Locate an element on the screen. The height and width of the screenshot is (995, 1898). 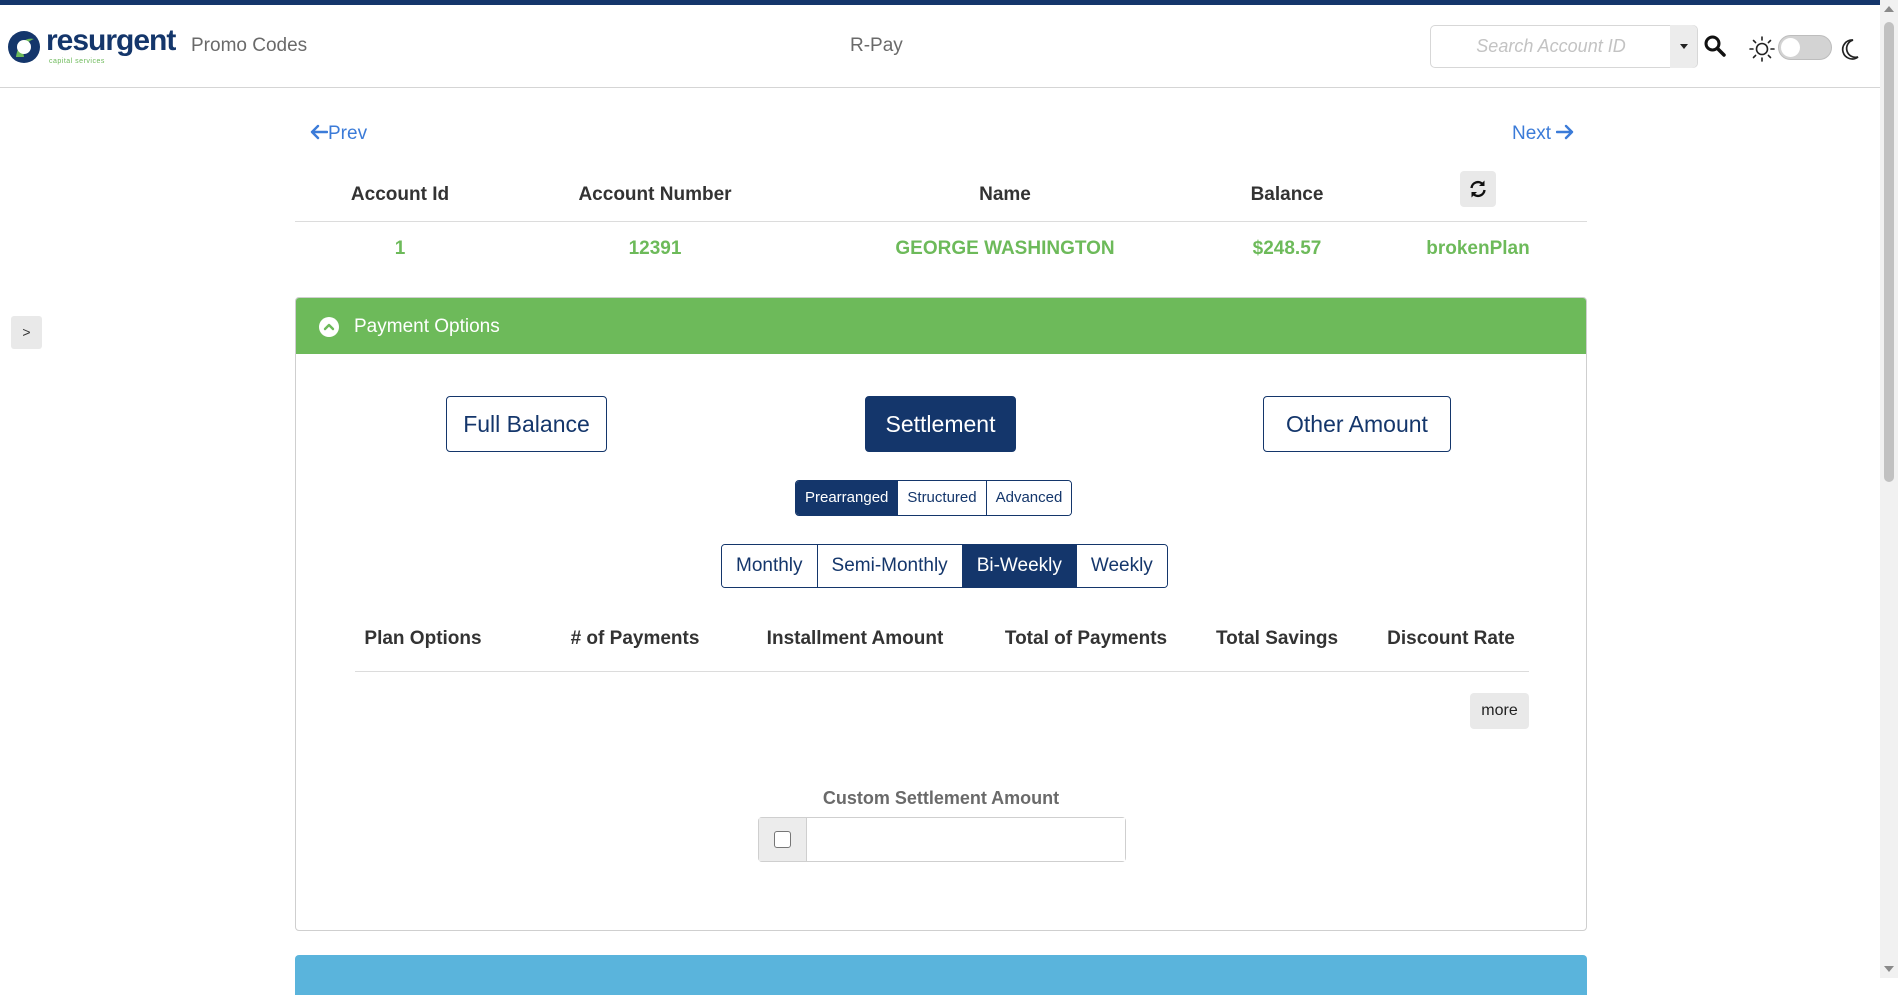
col-account-id: Account Id is located at coordinates (400, 194).